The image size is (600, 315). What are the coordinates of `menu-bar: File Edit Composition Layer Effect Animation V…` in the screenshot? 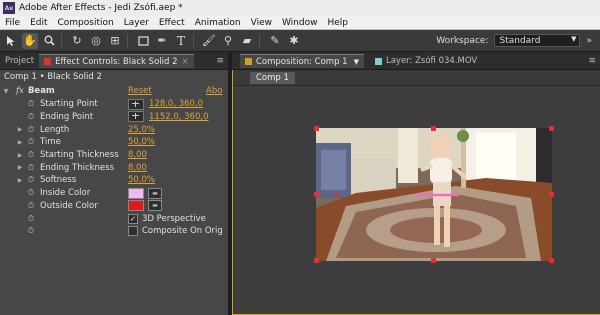 It's located at (300, 23).